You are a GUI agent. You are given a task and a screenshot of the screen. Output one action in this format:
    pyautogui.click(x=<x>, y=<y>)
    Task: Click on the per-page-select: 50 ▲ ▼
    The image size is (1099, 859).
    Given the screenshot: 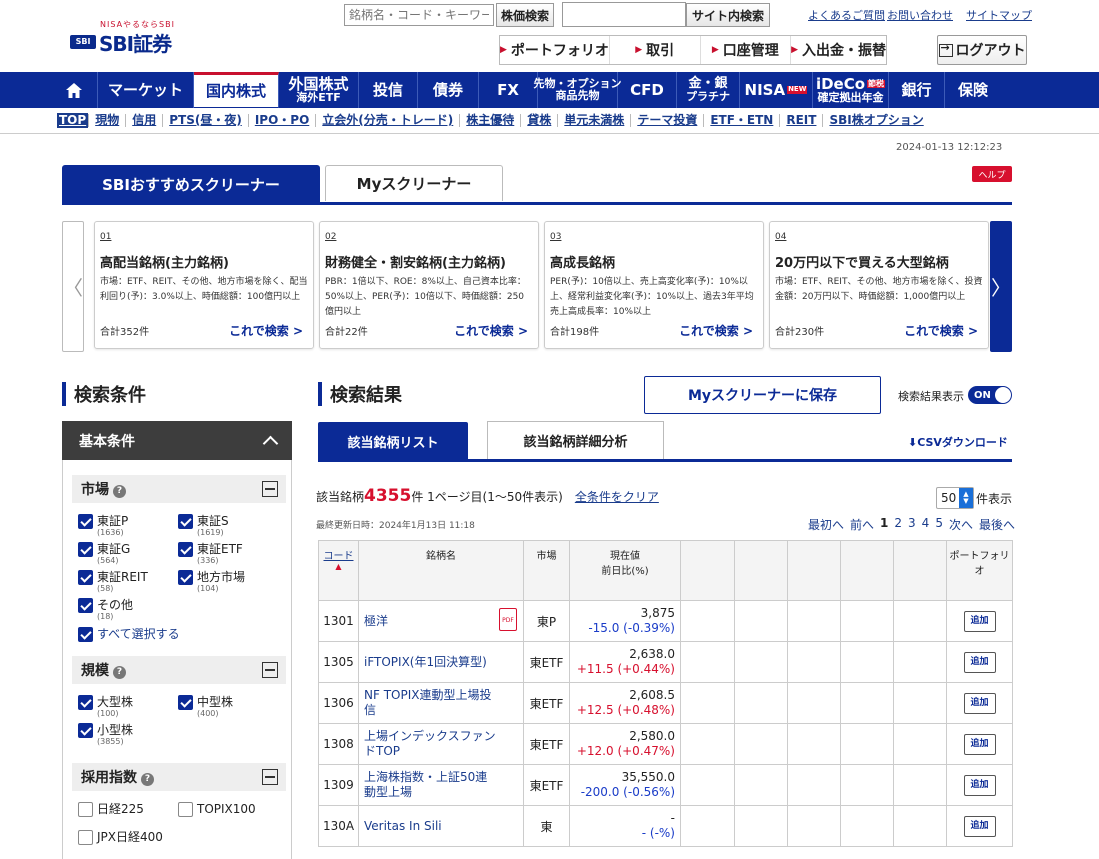 What is the action you would take?
    pyautogui.click(x=955, y=498)
    